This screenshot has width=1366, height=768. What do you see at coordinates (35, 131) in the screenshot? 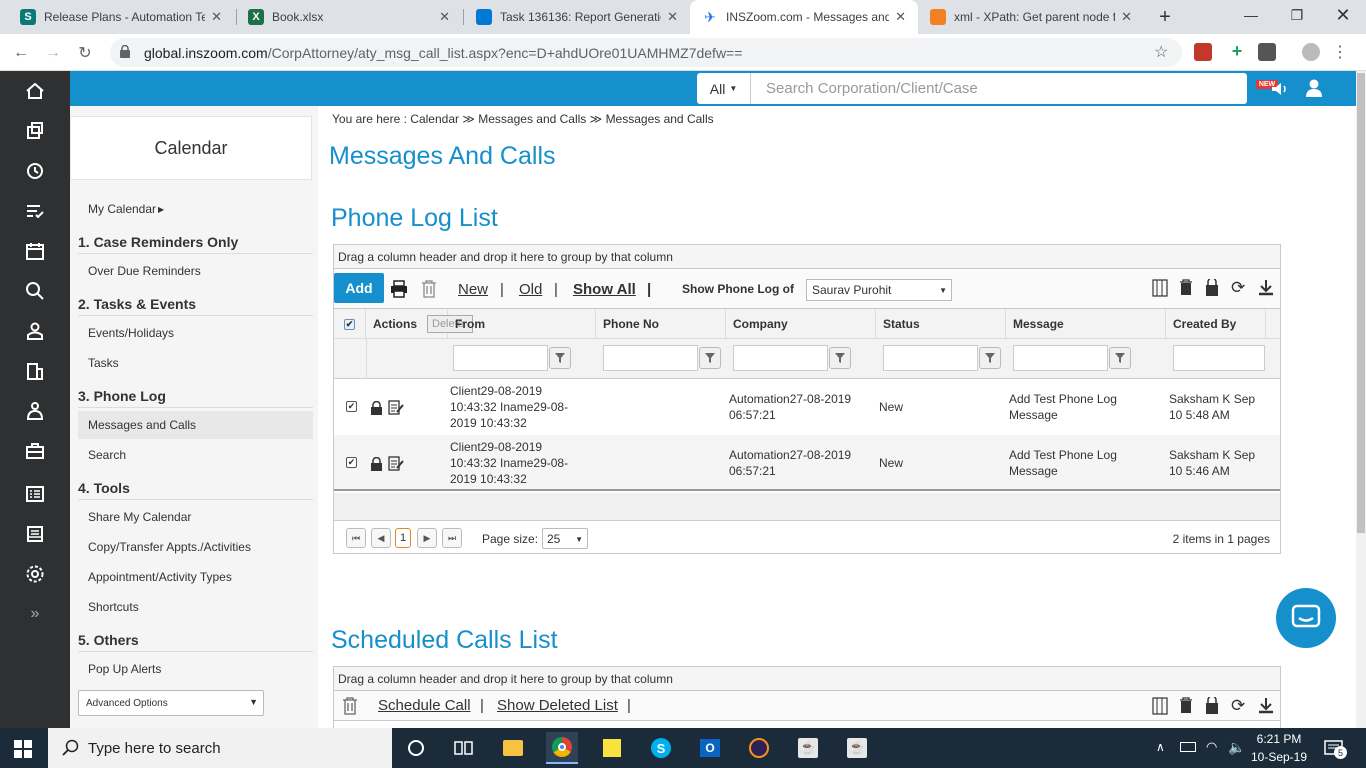
I see `cases-icon` at bounding box center [35, 131].